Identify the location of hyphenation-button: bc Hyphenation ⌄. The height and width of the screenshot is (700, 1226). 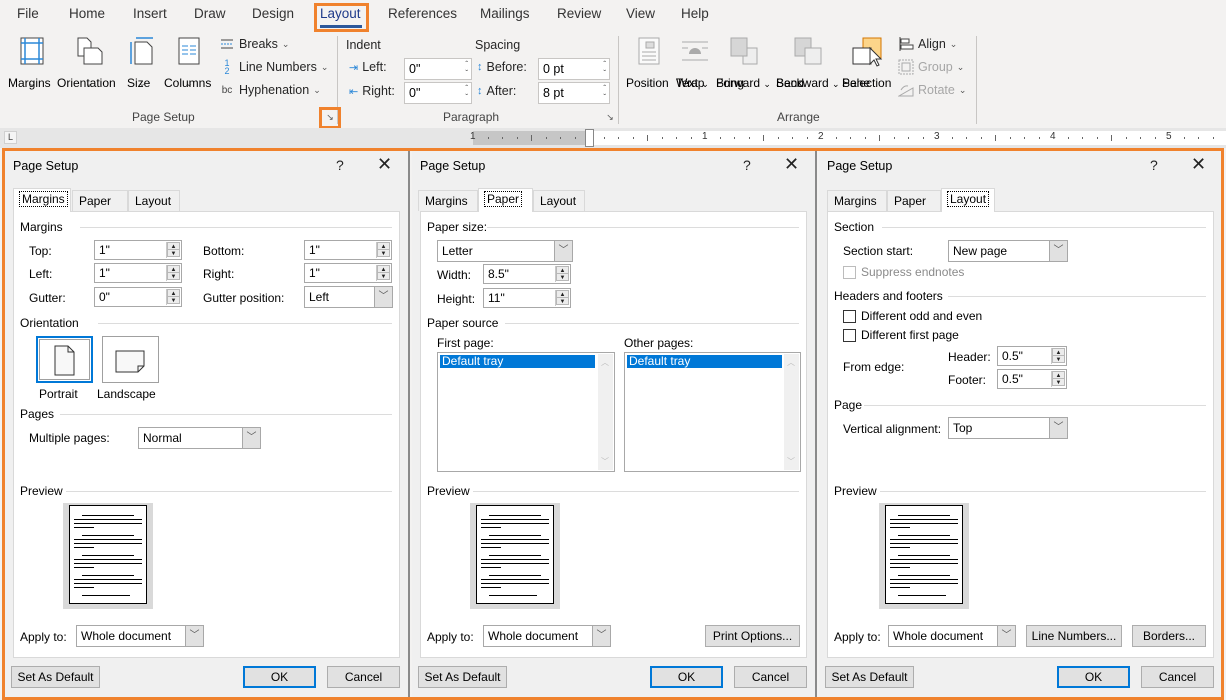
(270, 90).